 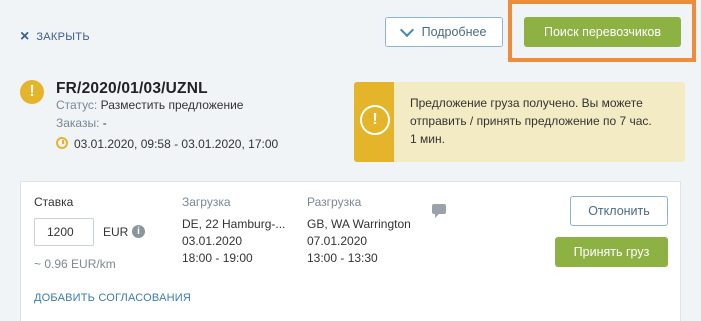 What do you see at coordinates (359, 224) in the screenshot?
I see `unloading-place: GB, WA Warrington` at bounding box center [359, 224].